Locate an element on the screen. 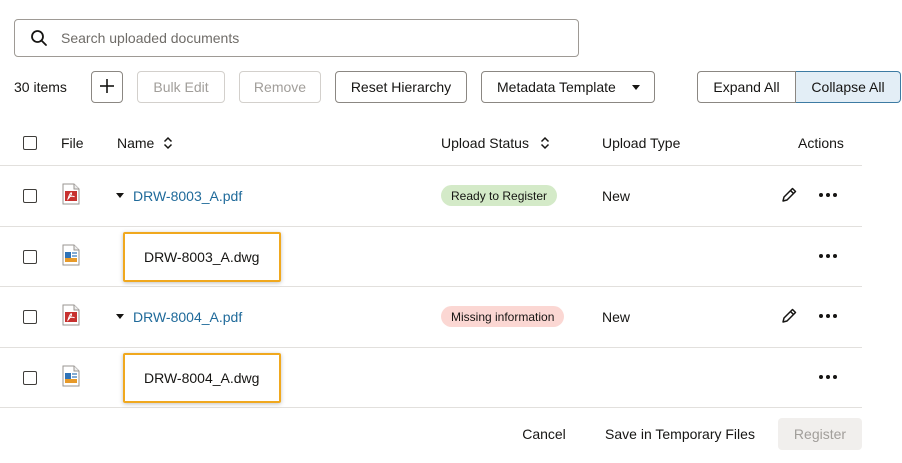  search-input is located at coordinates (301, 38).